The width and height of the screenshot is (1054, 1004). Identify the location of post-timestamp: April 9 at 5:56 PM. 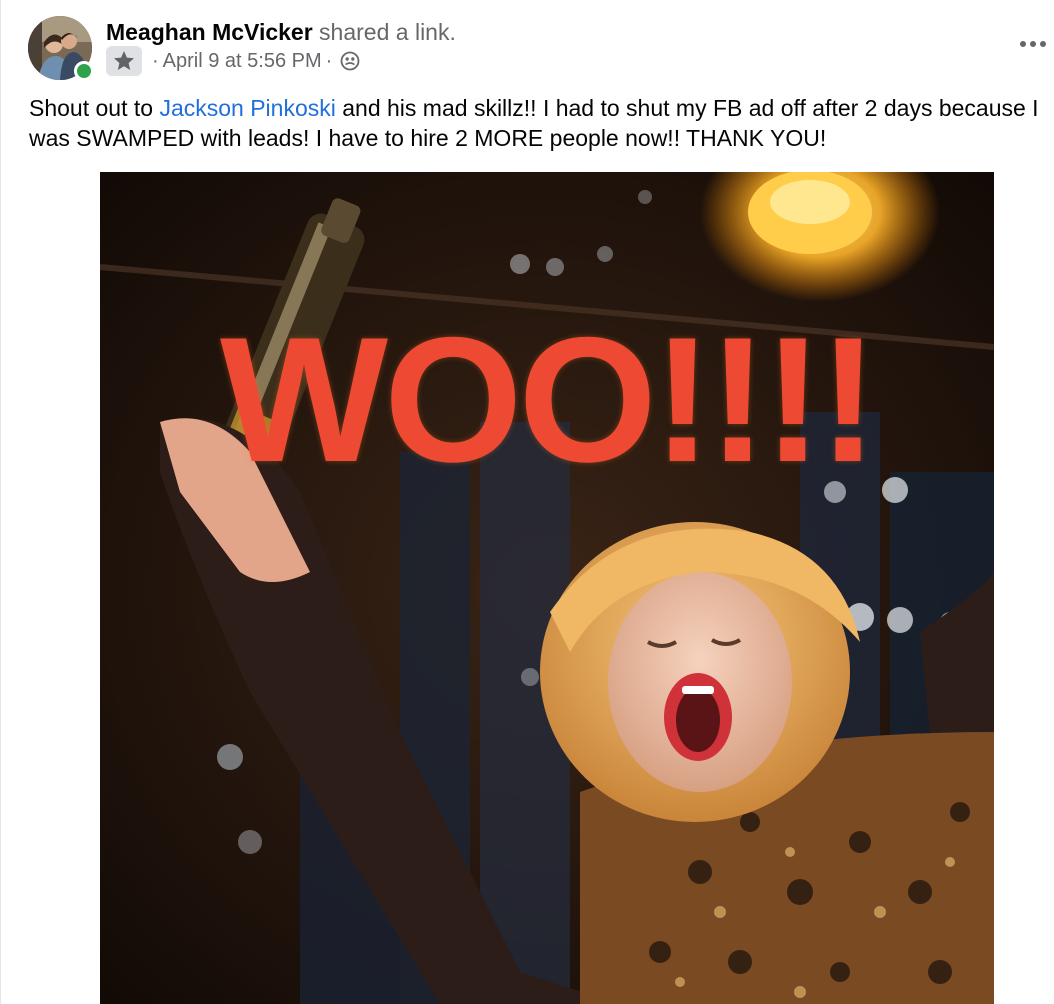
(242, 61).